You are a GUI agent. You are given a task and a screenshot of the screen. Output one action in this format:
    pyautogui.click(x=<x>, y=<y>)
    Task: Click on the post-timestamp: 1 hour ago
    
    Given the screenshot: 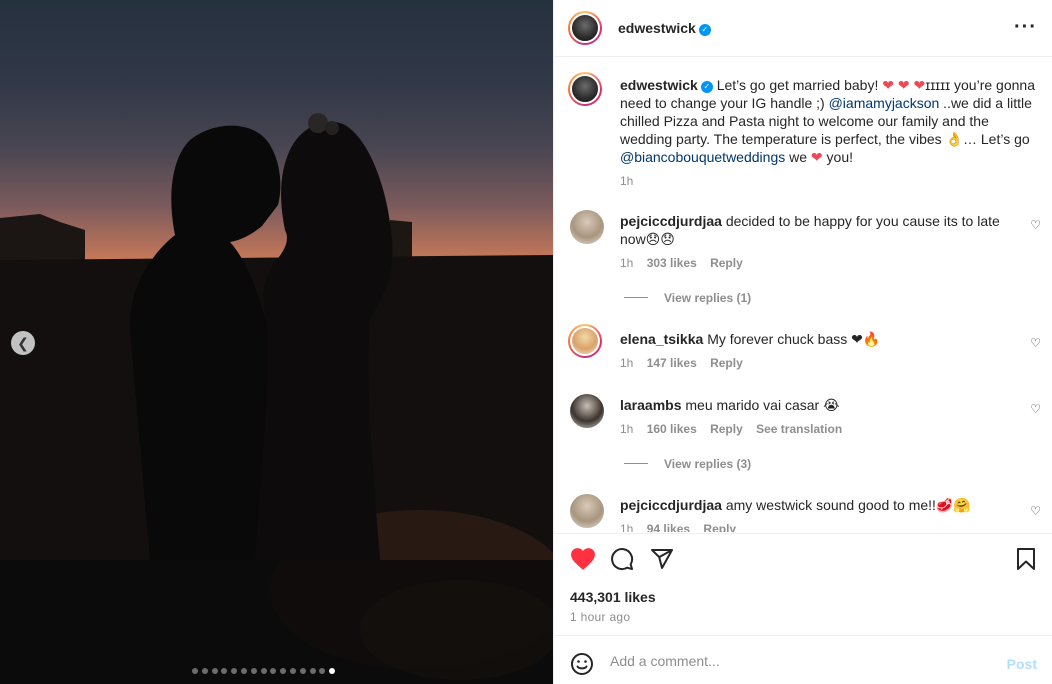 What is the action you would take?
    pyautogui.click(x=600, y=617)
    